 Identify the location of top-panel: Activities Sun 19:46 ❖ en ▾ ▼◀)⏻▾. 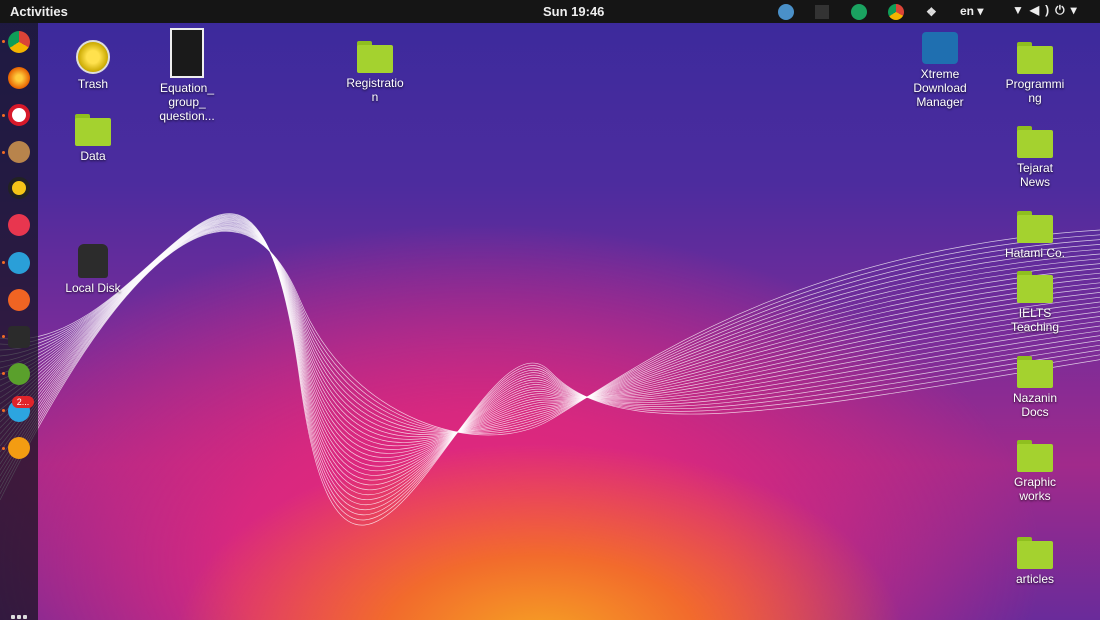
(550, 11).